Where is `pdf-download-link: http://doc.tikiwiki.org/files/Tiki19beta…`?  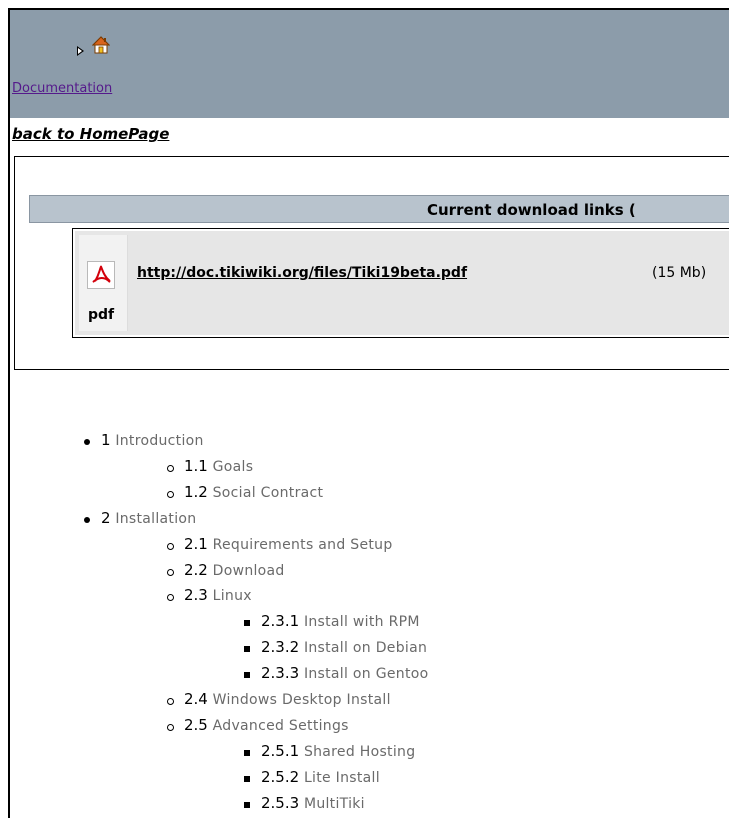
pdf-download-link: http://doc.tikiwiki.org/files/Tiki19beta… is located at coordinates (302, 273).